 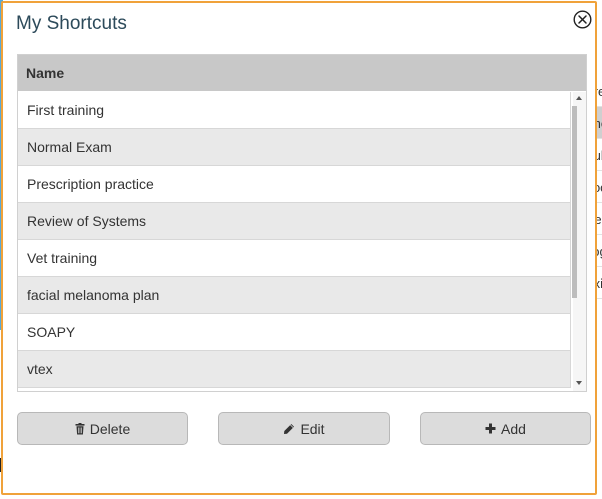 I want to click on row-name: SOAPY, so click(x=51, y=332).